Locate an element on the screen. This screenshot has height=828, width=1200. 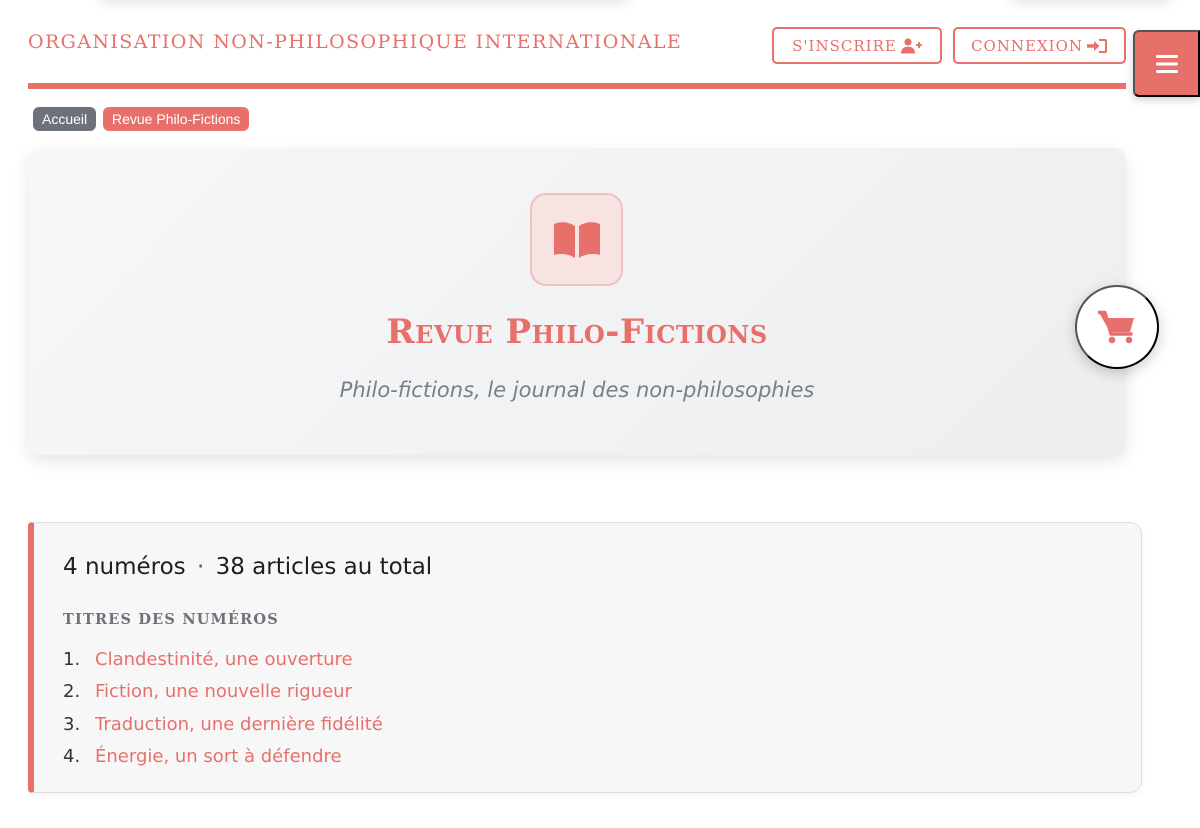
issues-heading: TITRES DES NUMÉROS is located at coordinates (171, 619).